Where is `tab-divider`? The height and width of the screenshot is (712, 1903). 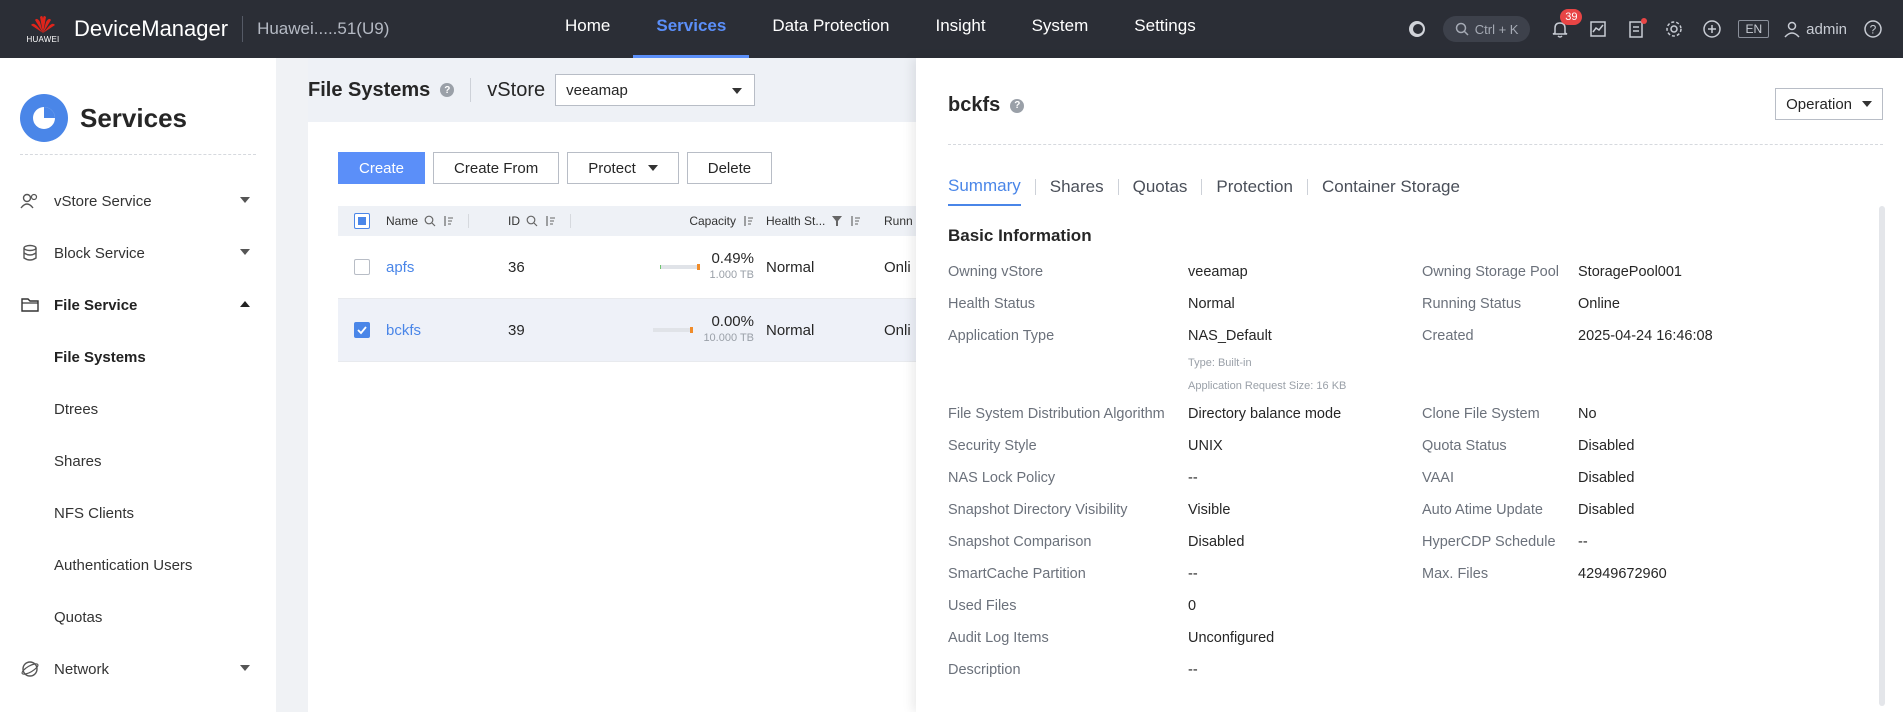 tab-divider is located at coordinates (1307, 187).